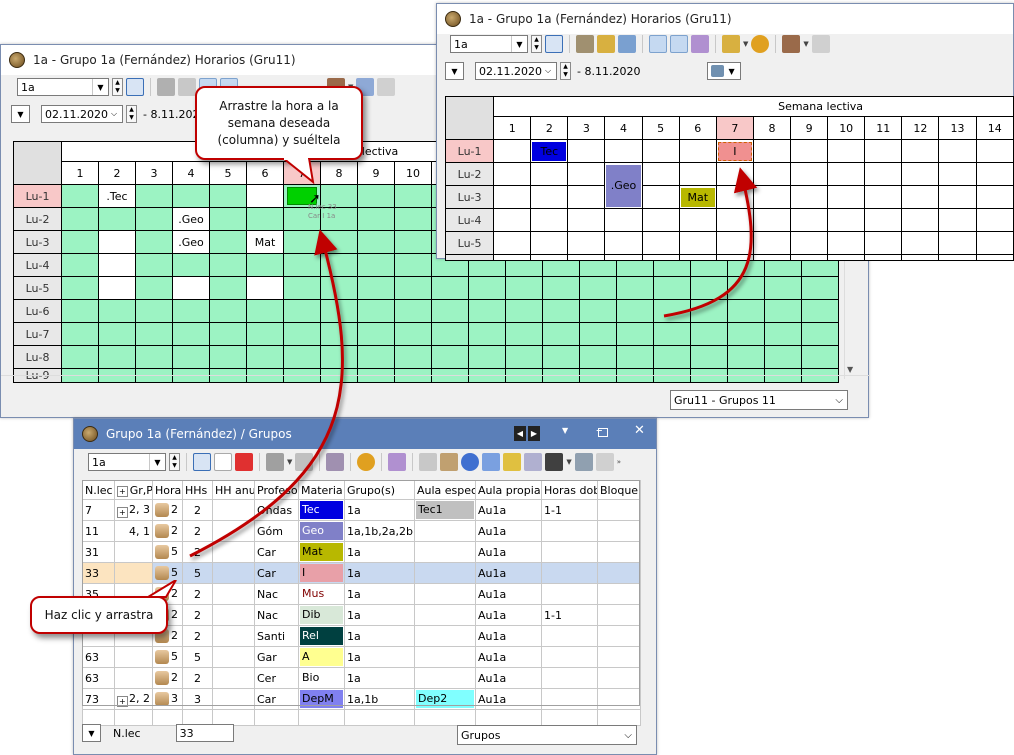 This screenshot has height=755, width=1014. Describe the element at coordinates (516, 71) in the screenshot. I see `top-date-from-field: 02.11.2020 ⌵` at that location.